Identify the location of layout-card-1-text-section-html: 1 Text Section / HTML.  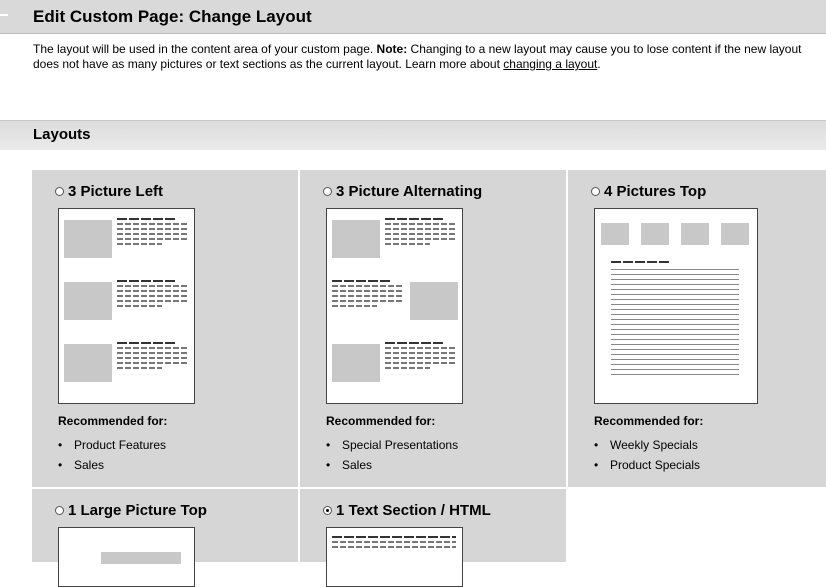
(433, 538).